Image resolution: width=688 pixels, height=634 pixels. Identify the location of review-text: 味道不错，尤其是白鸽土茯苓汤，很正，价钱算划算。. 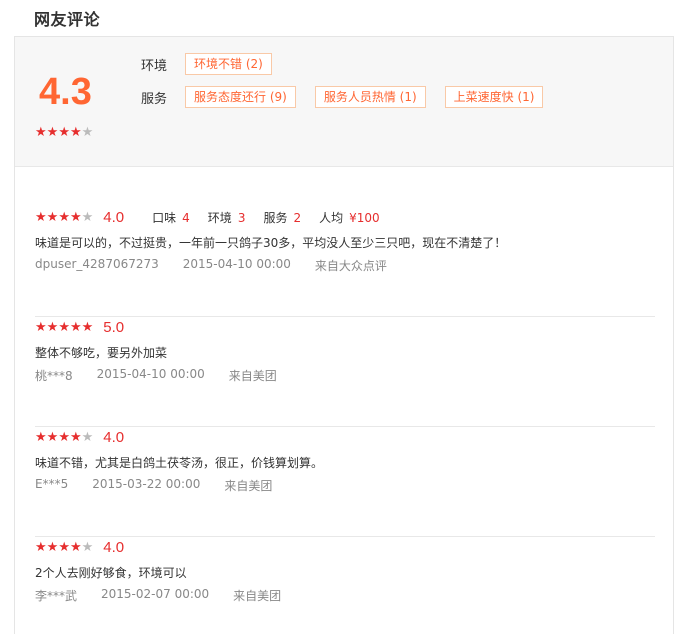
(179, 463).